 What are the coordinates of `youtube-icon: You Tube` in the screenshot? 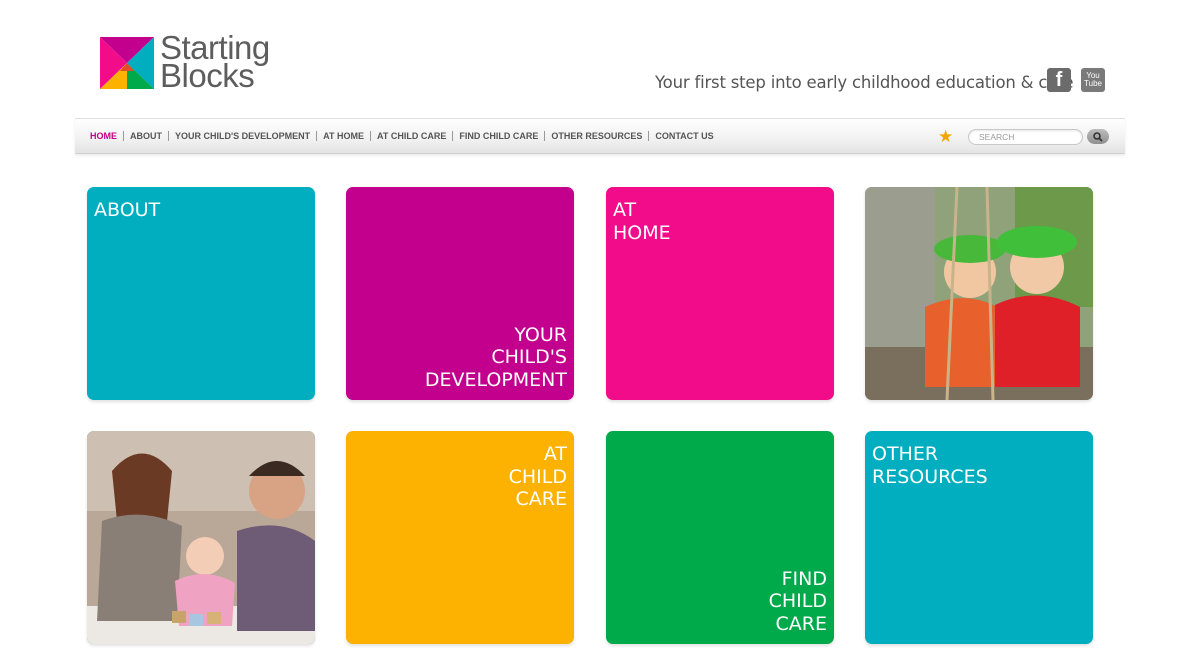 It's located at (1093, 80).